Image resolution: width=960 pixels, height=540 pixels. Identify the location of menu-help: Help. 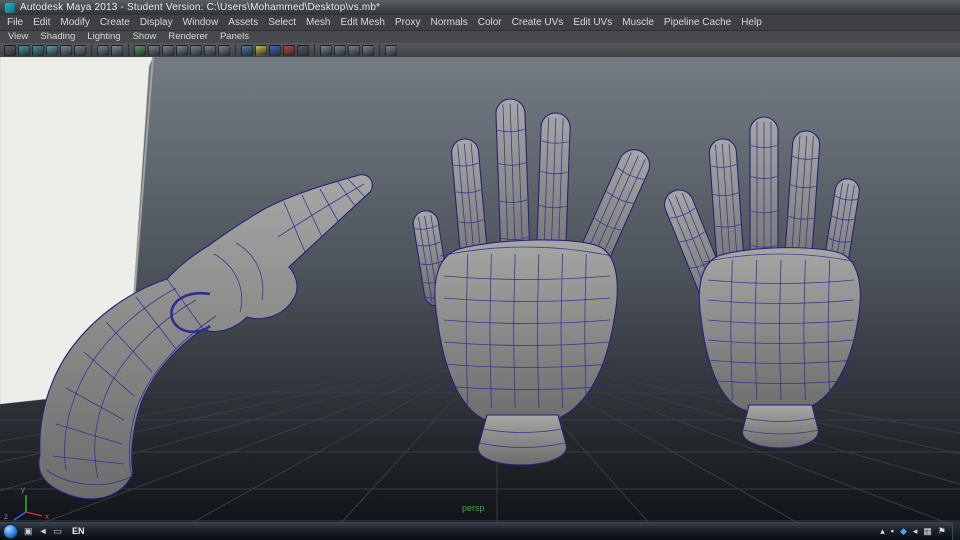
(751, 22).